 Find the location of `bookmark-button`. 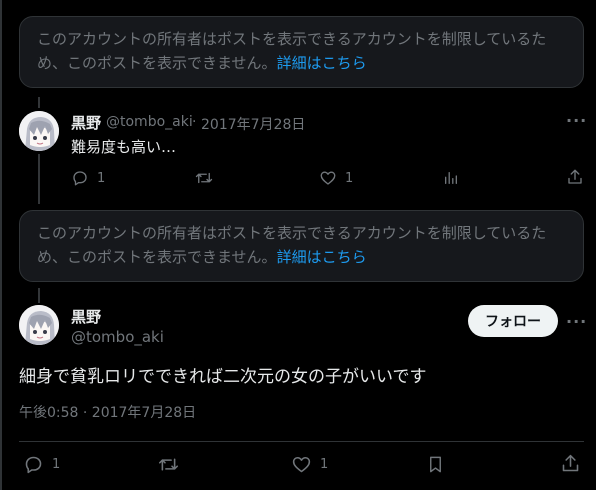

bookmark-button is located at coordinates (435, 464).